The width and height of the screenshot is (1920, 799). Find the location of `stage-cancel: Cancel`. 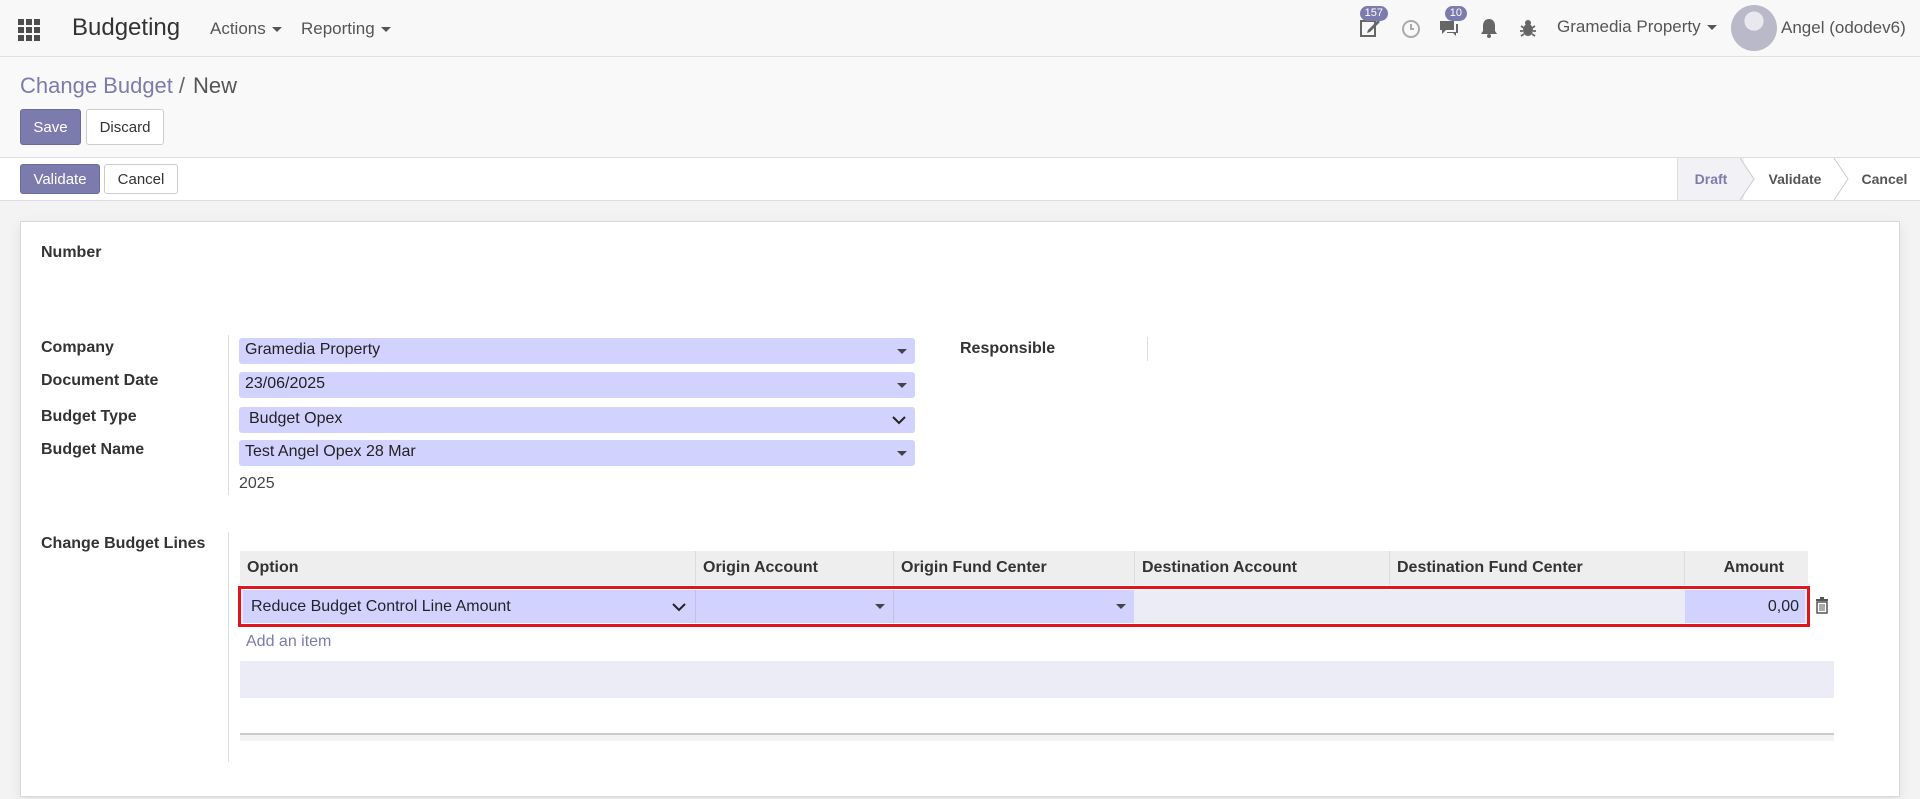

stage-cancel: Cancel is located at coordinates (1884, 179).